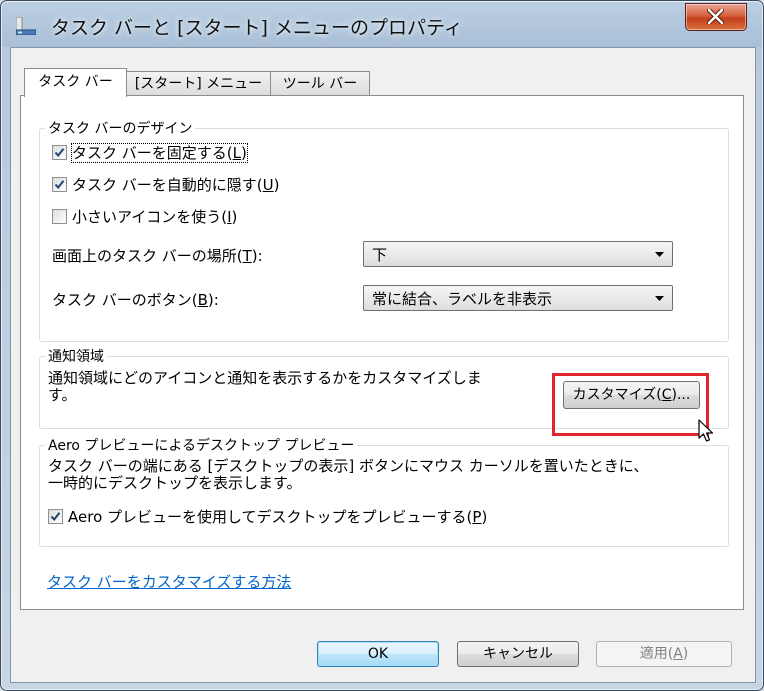 Image resolution: width=764 pixels, height=691 pixels. I want to click on tab-taskbar-label: タスク バー, so click(75, 82).